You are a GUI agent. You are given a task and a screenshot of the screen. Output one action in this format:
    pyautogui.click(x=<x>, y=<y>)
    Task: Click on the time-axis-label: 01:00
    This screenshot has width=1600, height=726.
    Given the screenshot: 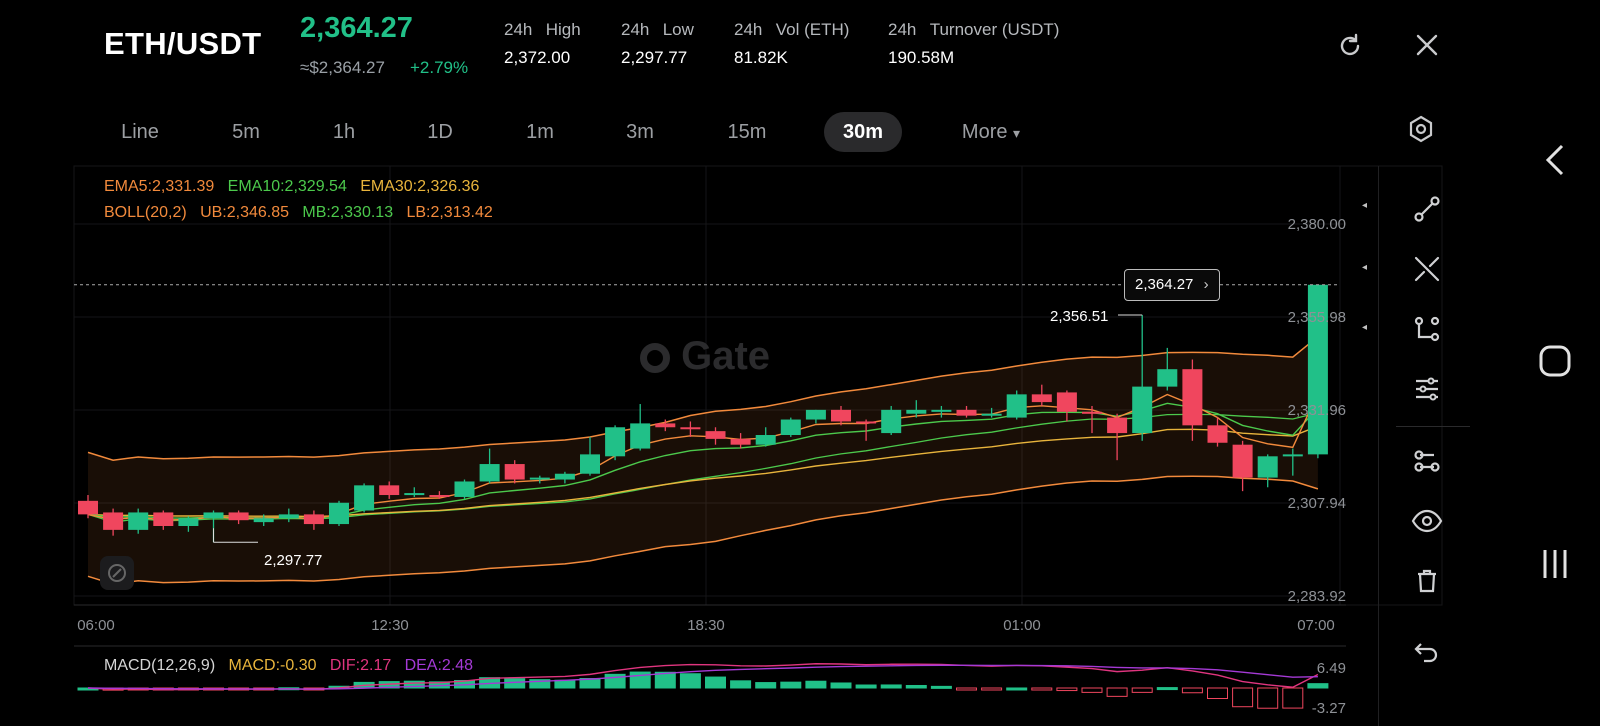 What is the action you would take?
    pyautogui.click(x=1022, y=625)
    